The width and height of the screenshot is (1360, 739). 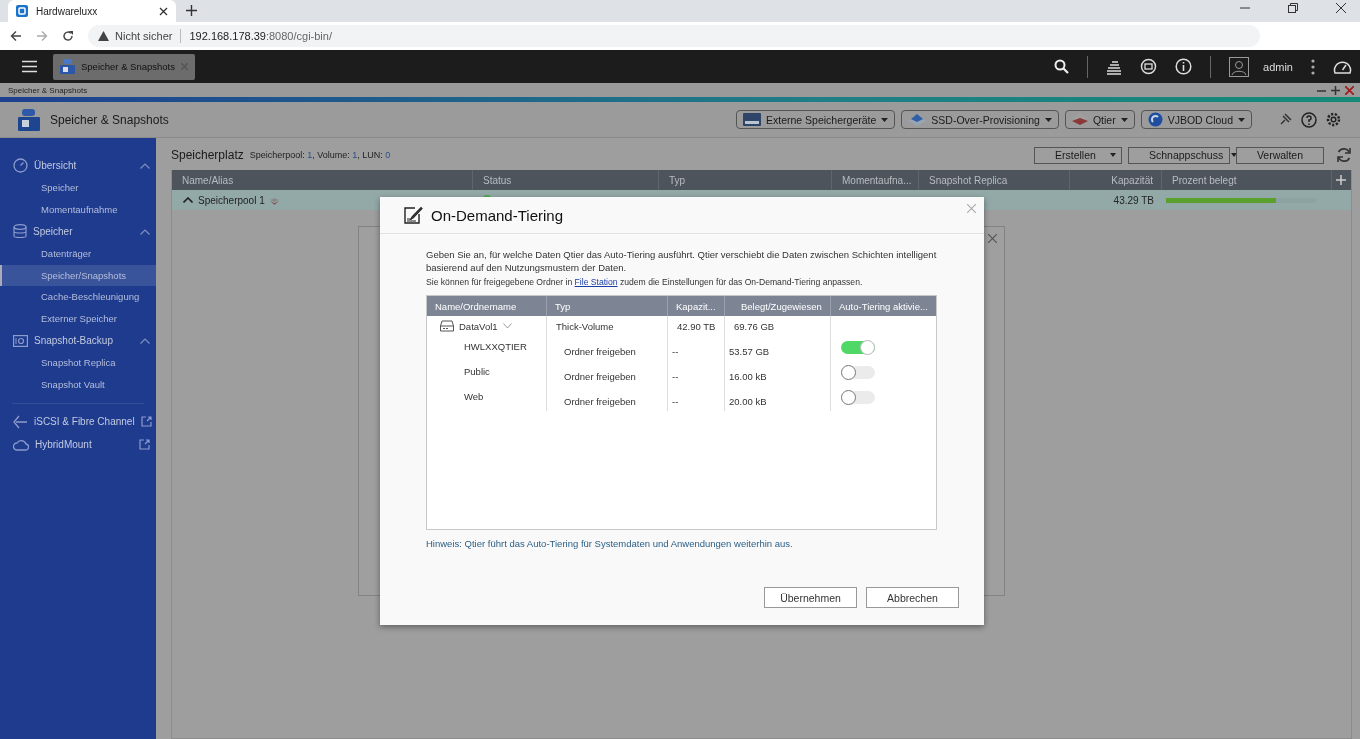 What do you see at coordinates (78, 209) in the screenshot?
I see `sidebar-item: Momentaufnahme` at bounding box center [78, 209].